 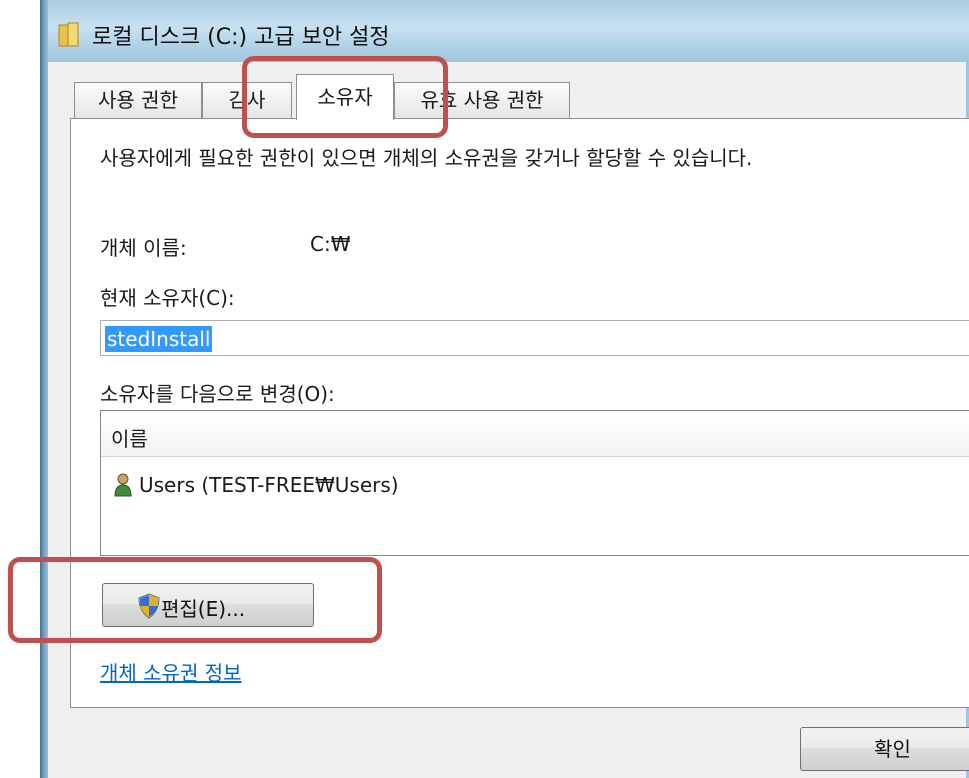 I want to click on ownership-info-link: 개체 소유권 정보, so click(x=171, y=671).